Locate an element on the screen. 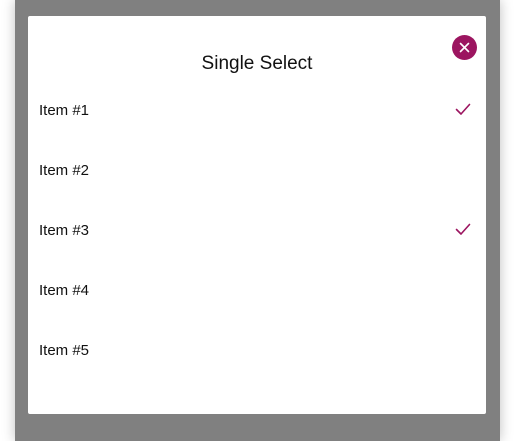  list-item: Item #2 is located at coordinates (257, 170).